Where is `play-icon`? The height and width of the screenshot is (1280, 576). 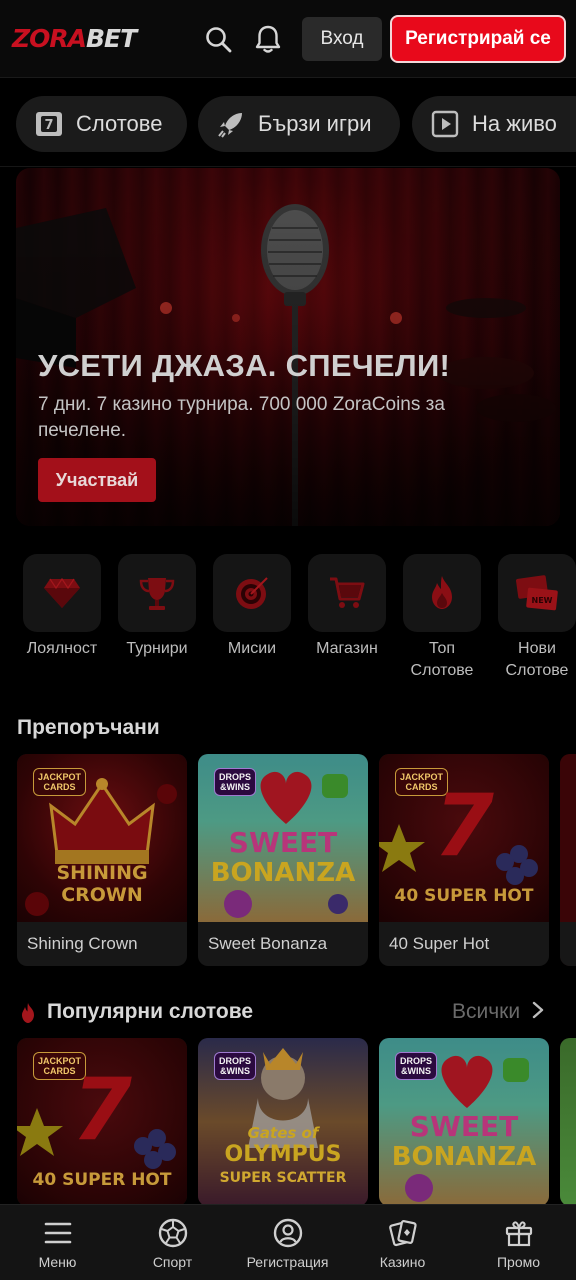
play-icon is located at coordinates (445, 124).